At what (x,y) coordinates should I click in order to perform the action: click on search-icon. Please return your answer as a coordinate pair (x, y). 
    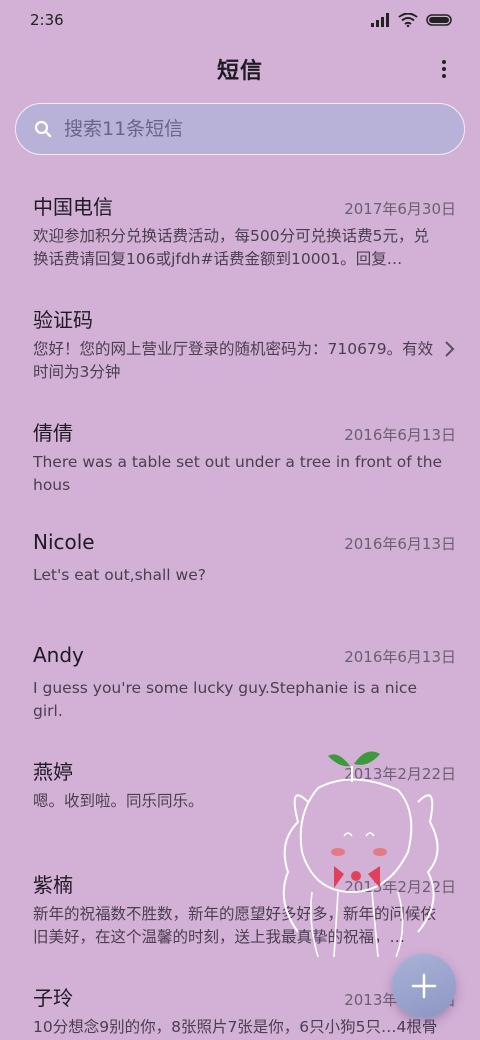
    Looking at the image, I should click on (43, 129).